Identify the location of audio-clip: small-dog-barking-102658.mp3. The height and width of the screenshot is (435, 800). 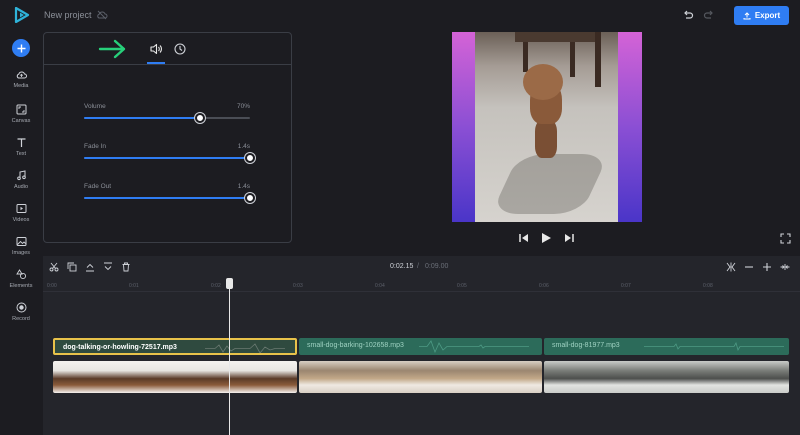
(420, 346).